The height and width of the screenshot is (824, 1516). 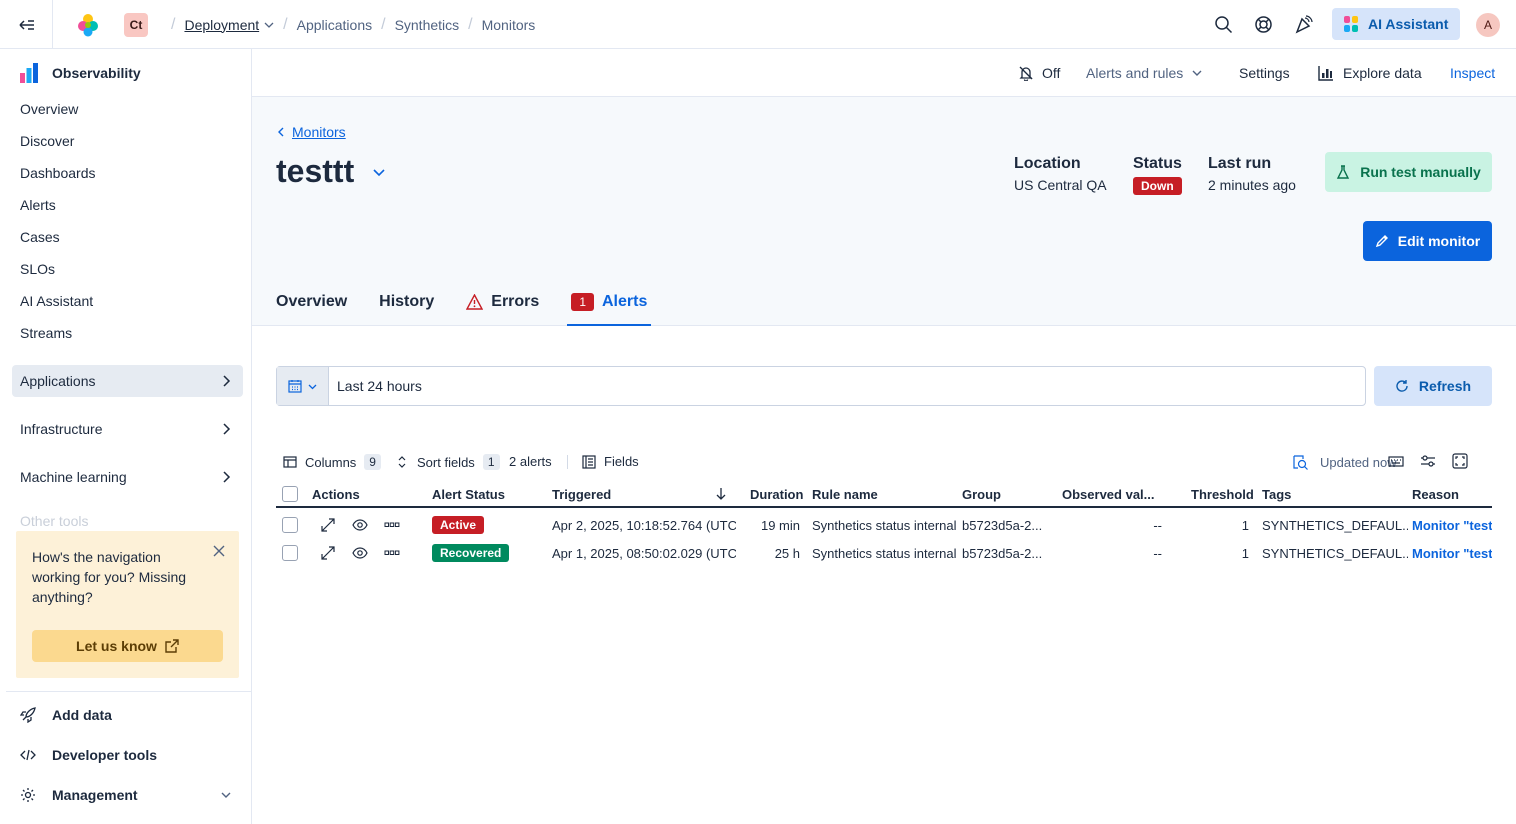 I want to click on close-icon, so click(x=219, y=551).